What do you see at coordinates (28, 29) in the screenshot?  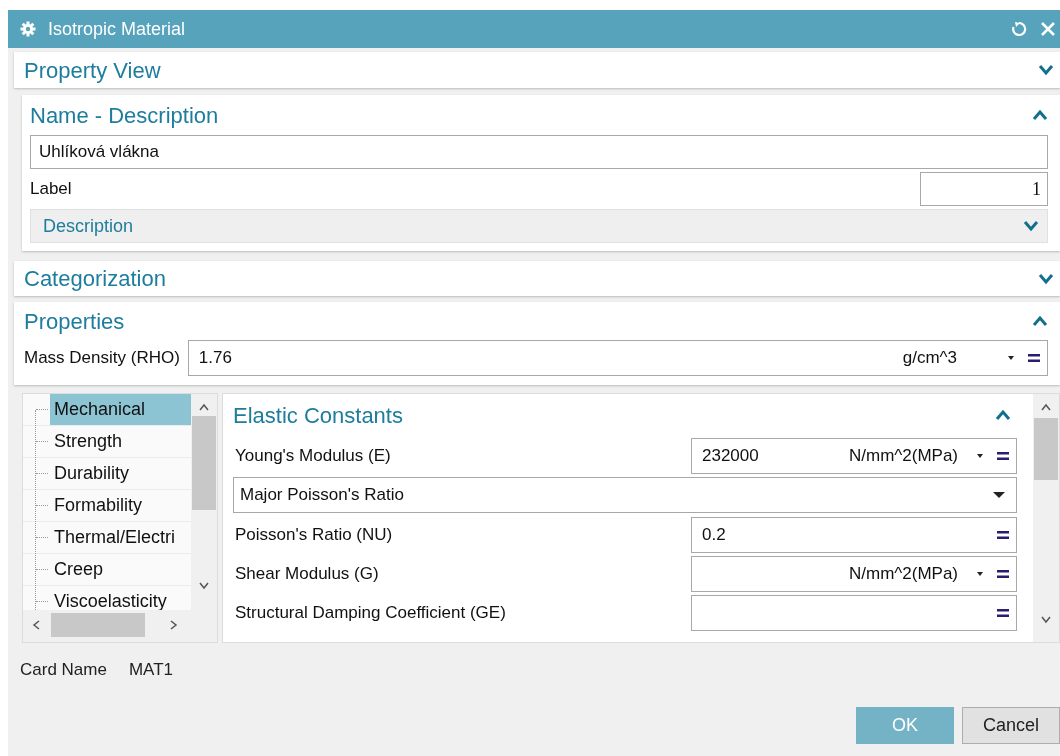 I see `gear-icon` at bounding box center [28, 29].